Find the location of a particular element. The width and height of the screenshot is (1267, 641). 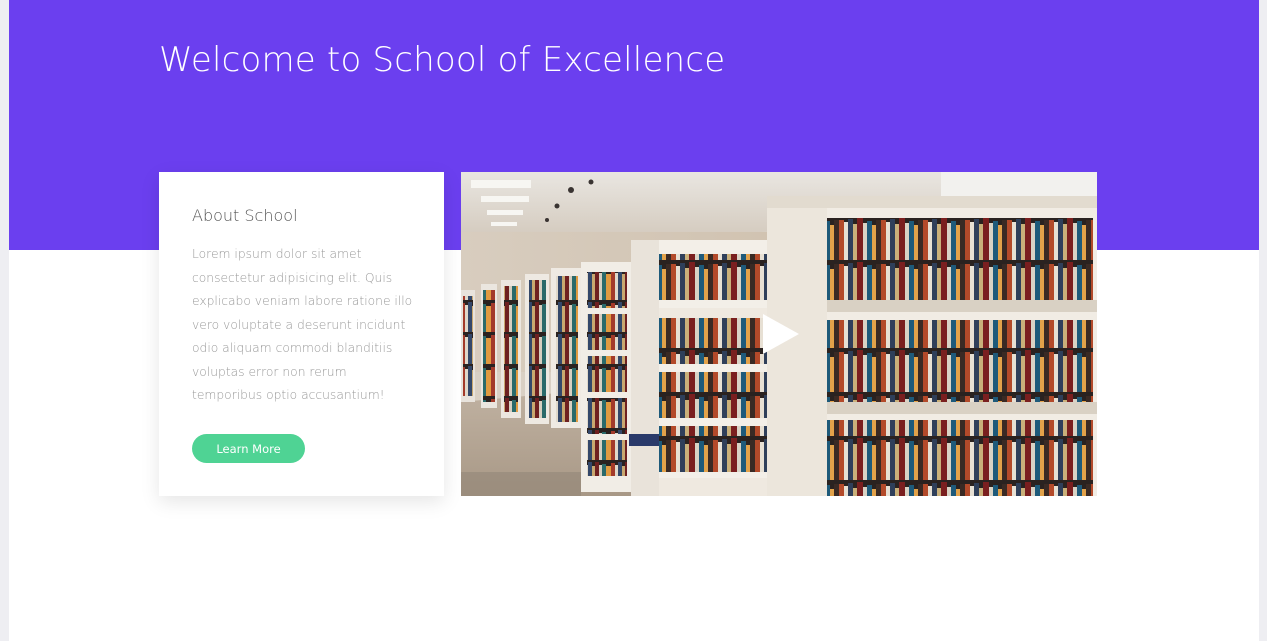

play-icon is located at coordinates (779, 334).